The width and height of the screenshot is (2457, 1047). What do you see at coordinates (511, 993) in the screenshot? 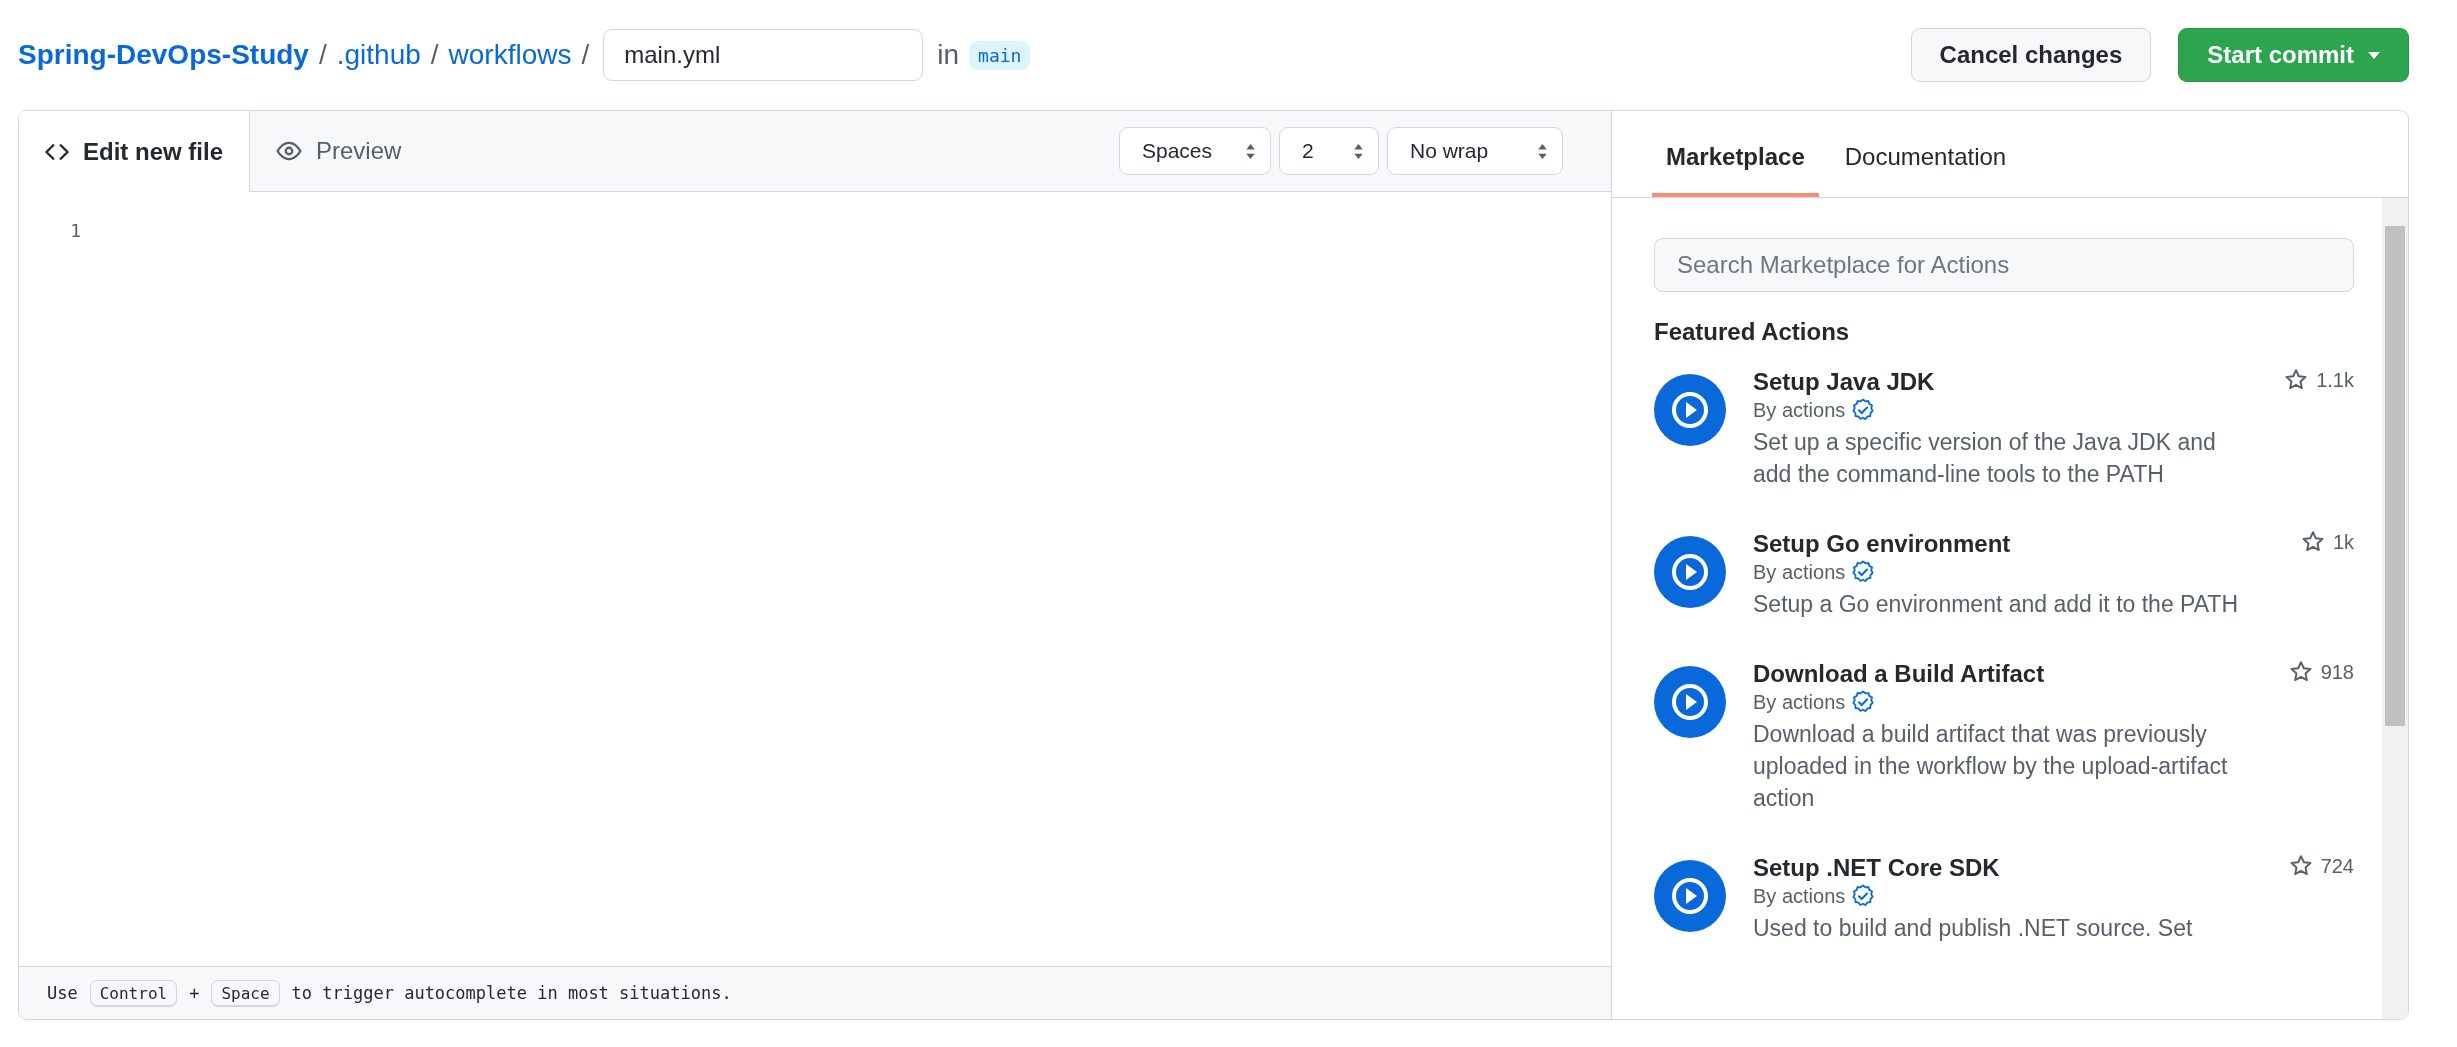
I see `hint-text: to trigger autocomplete in most situations.` at bounding box center [511, 993].